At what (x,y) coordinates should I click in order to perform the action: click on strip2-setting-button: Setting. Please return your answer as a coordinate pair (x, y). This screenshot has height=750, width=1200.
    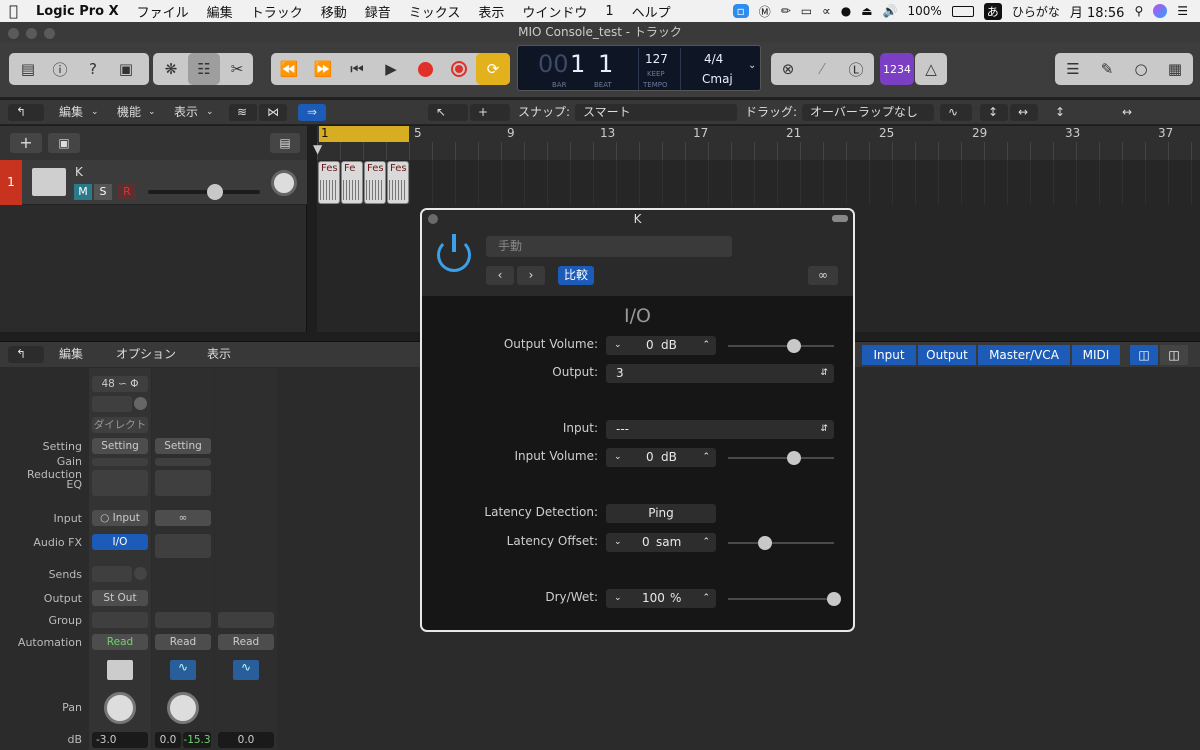
    Looking at the image, I should click on (183, 446).